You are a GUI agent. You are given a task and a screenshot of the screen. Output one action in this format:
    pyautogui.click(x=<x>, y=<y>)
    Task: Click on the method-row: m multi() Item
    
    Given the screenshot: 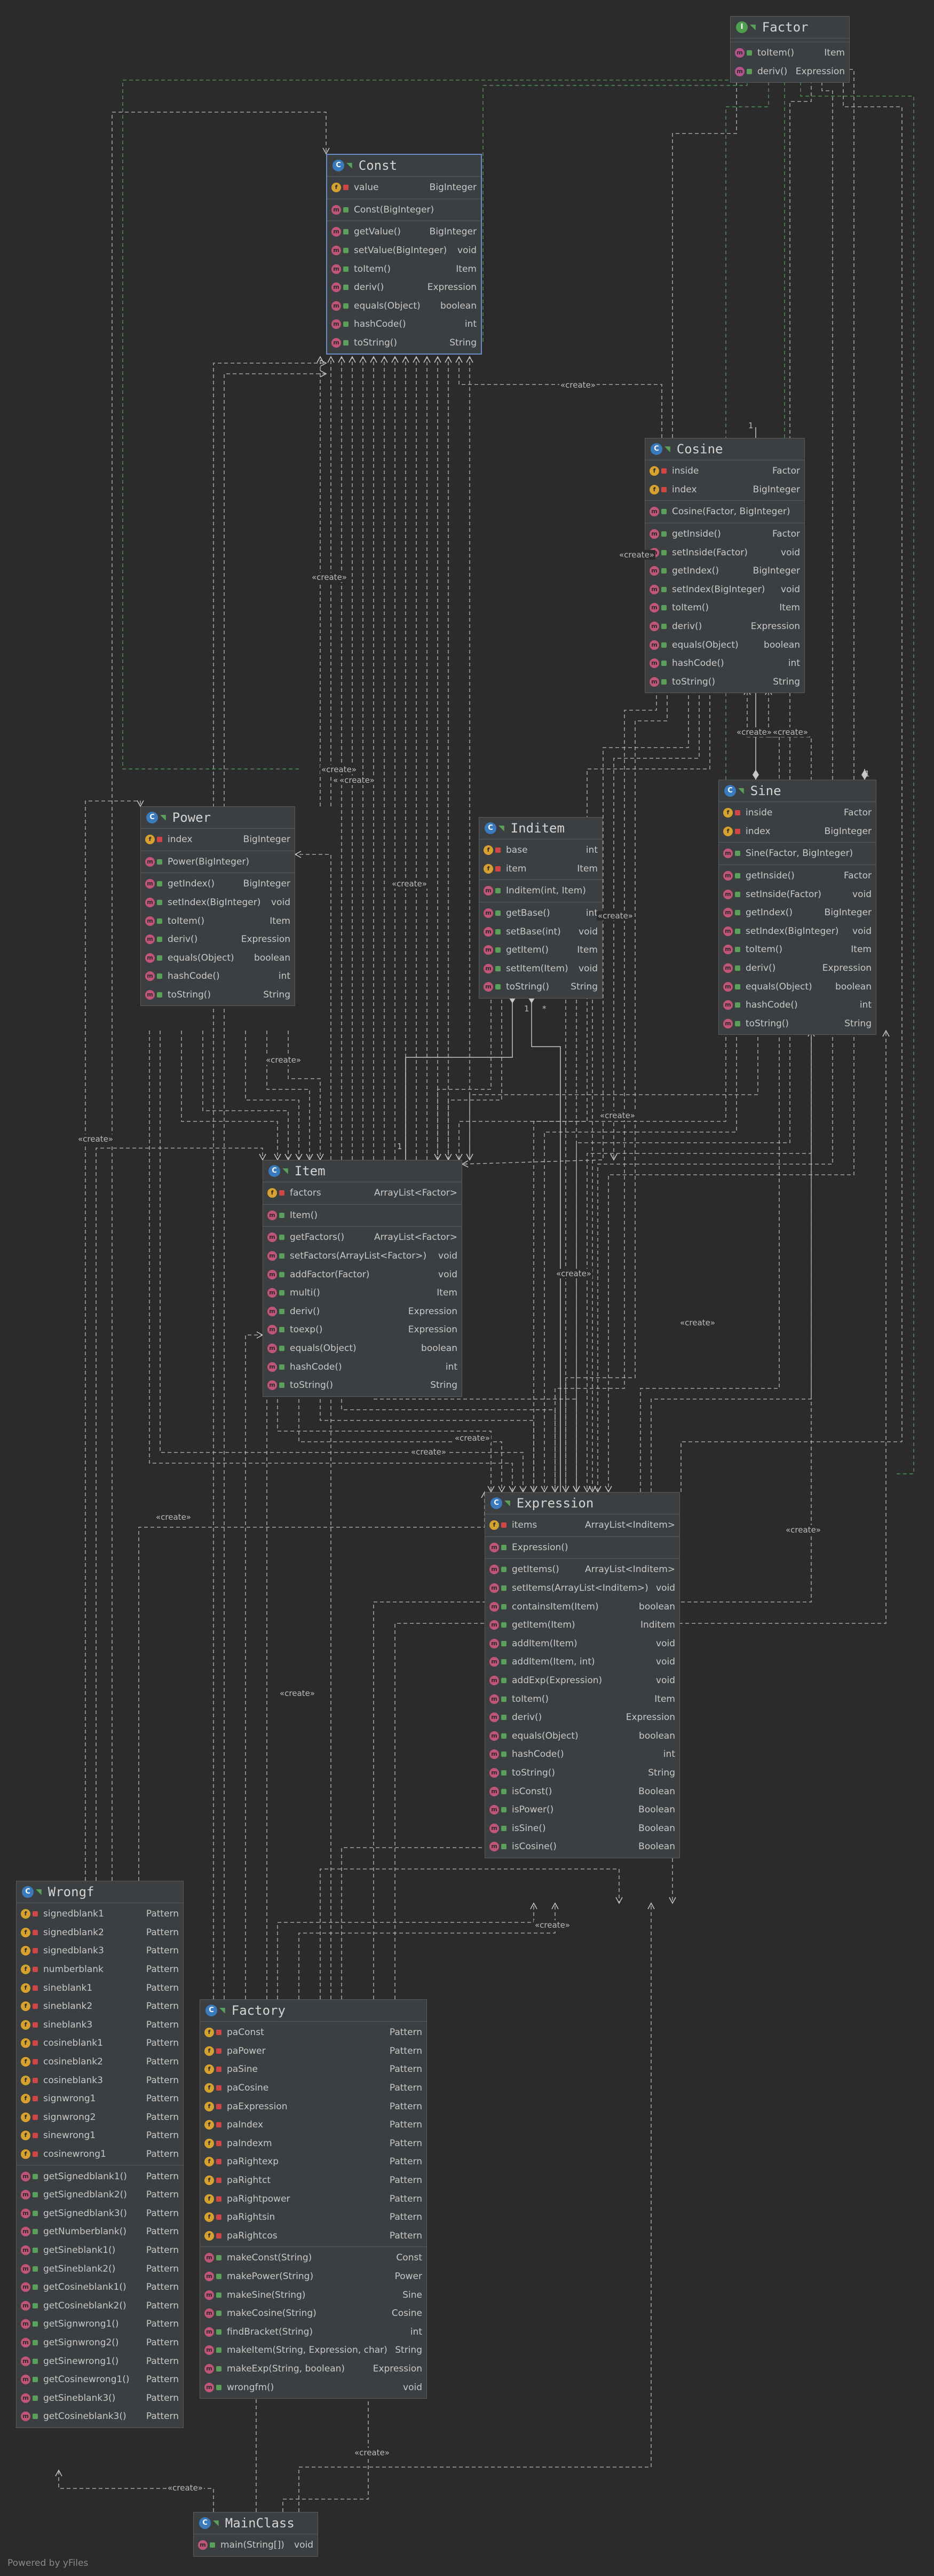 What is the action you would take?
    pyautogui.click(x=362, y=1293)
    